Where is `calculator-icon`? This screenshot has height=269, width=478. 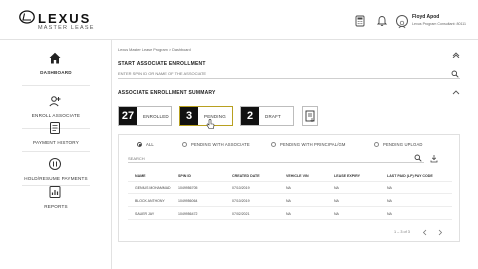
calculator-icon is located at coordinates (360, 21).